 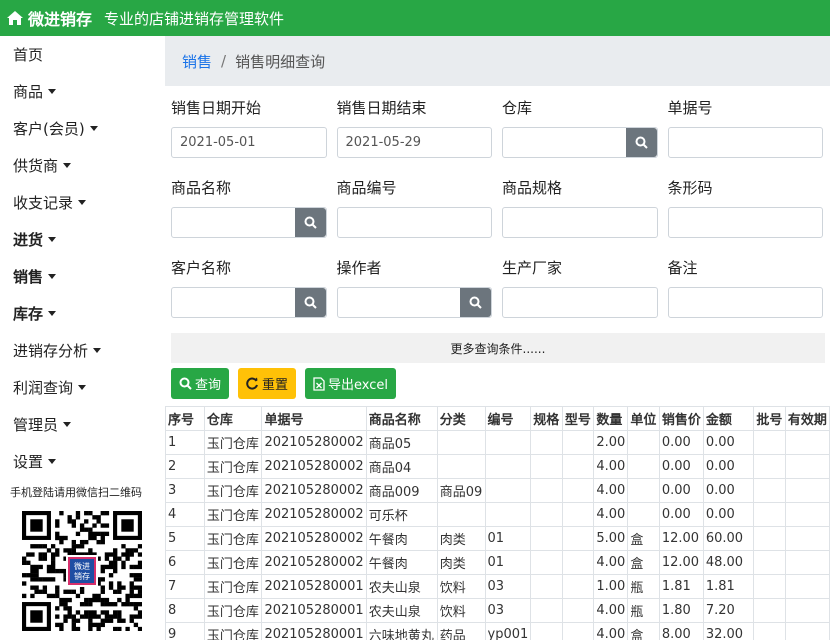 I want to click on sale-date-end-label: 销售日期结束, so click(x=381, y=108).